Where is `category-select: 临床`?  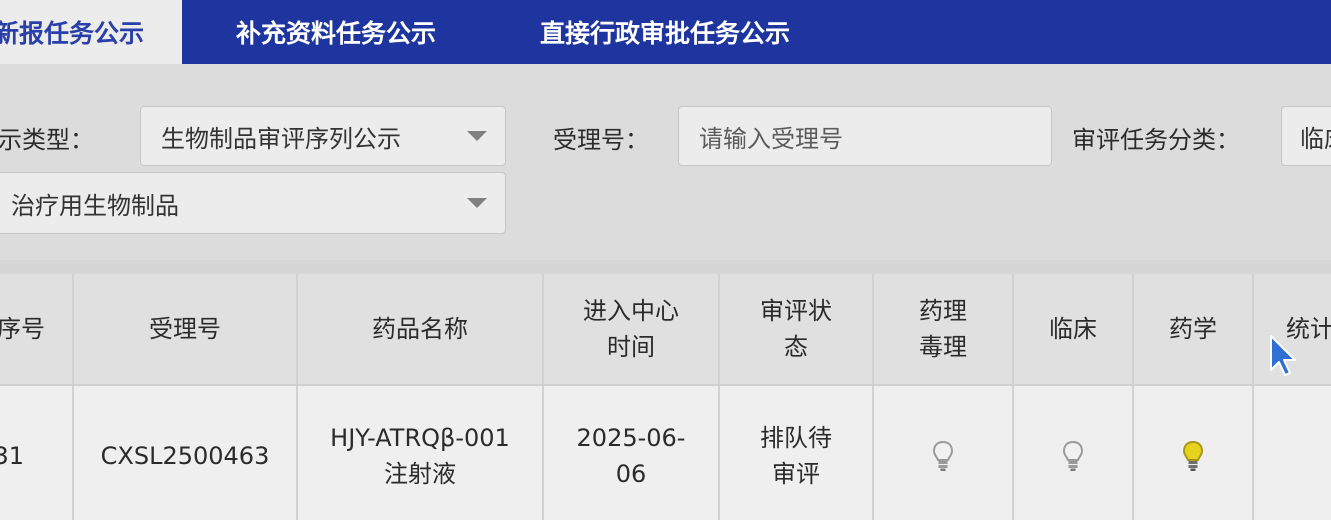
category-select: 临床 is located at coordinates (1306, 136).